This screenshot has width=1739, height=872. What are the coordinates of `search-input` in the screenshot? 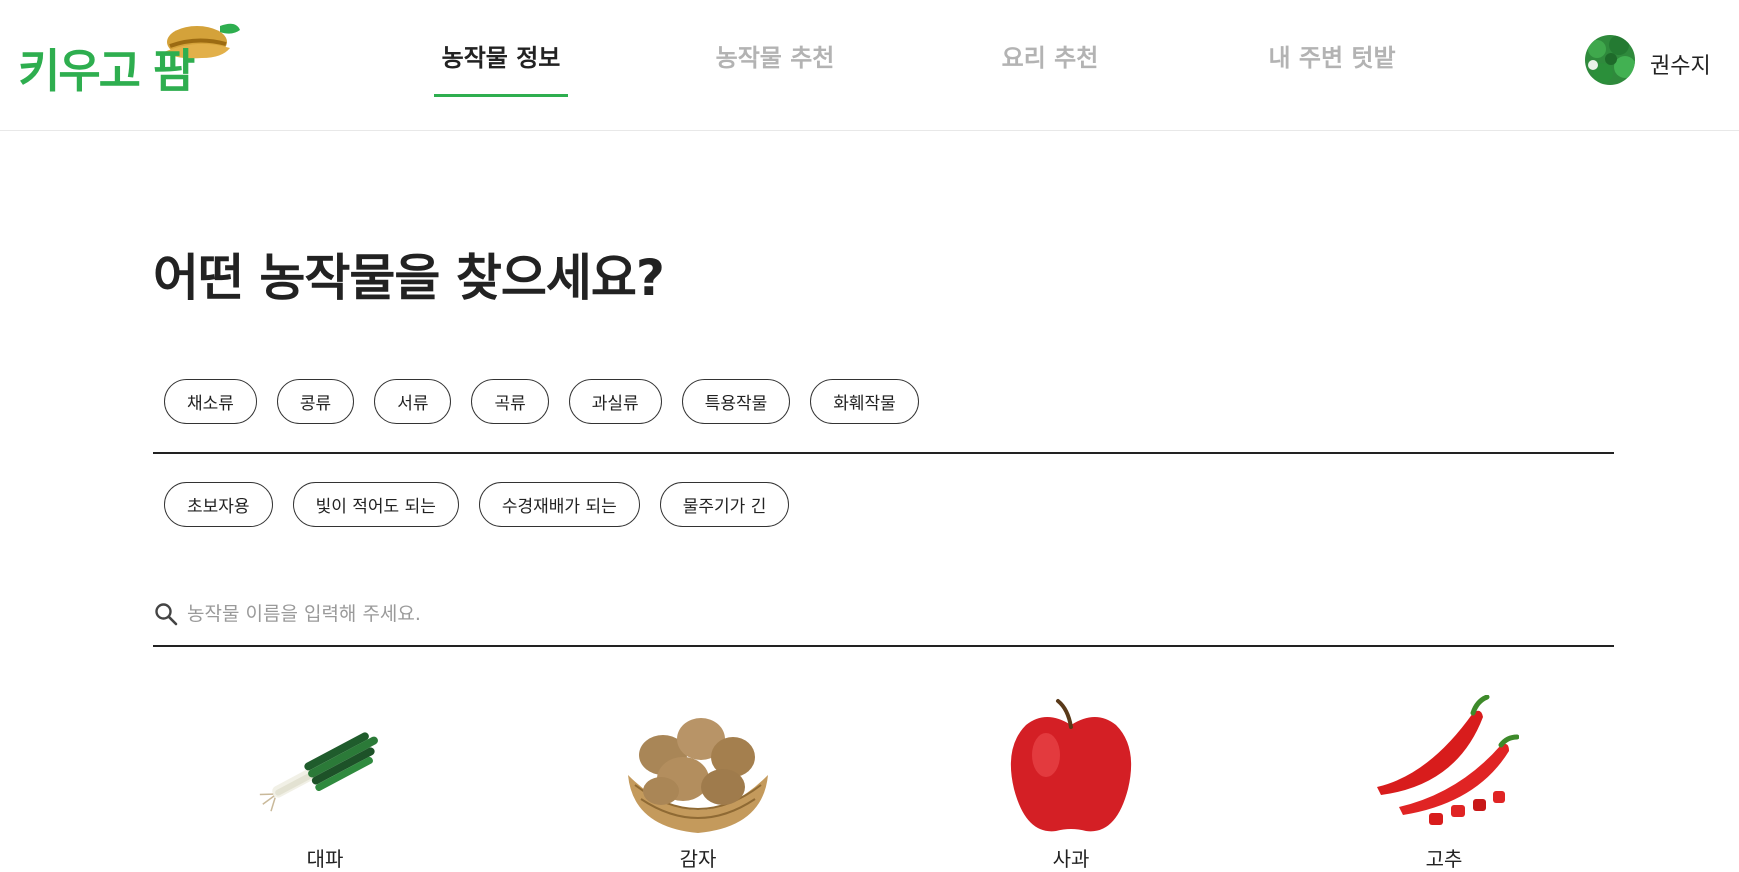 It's located at (900, 614).